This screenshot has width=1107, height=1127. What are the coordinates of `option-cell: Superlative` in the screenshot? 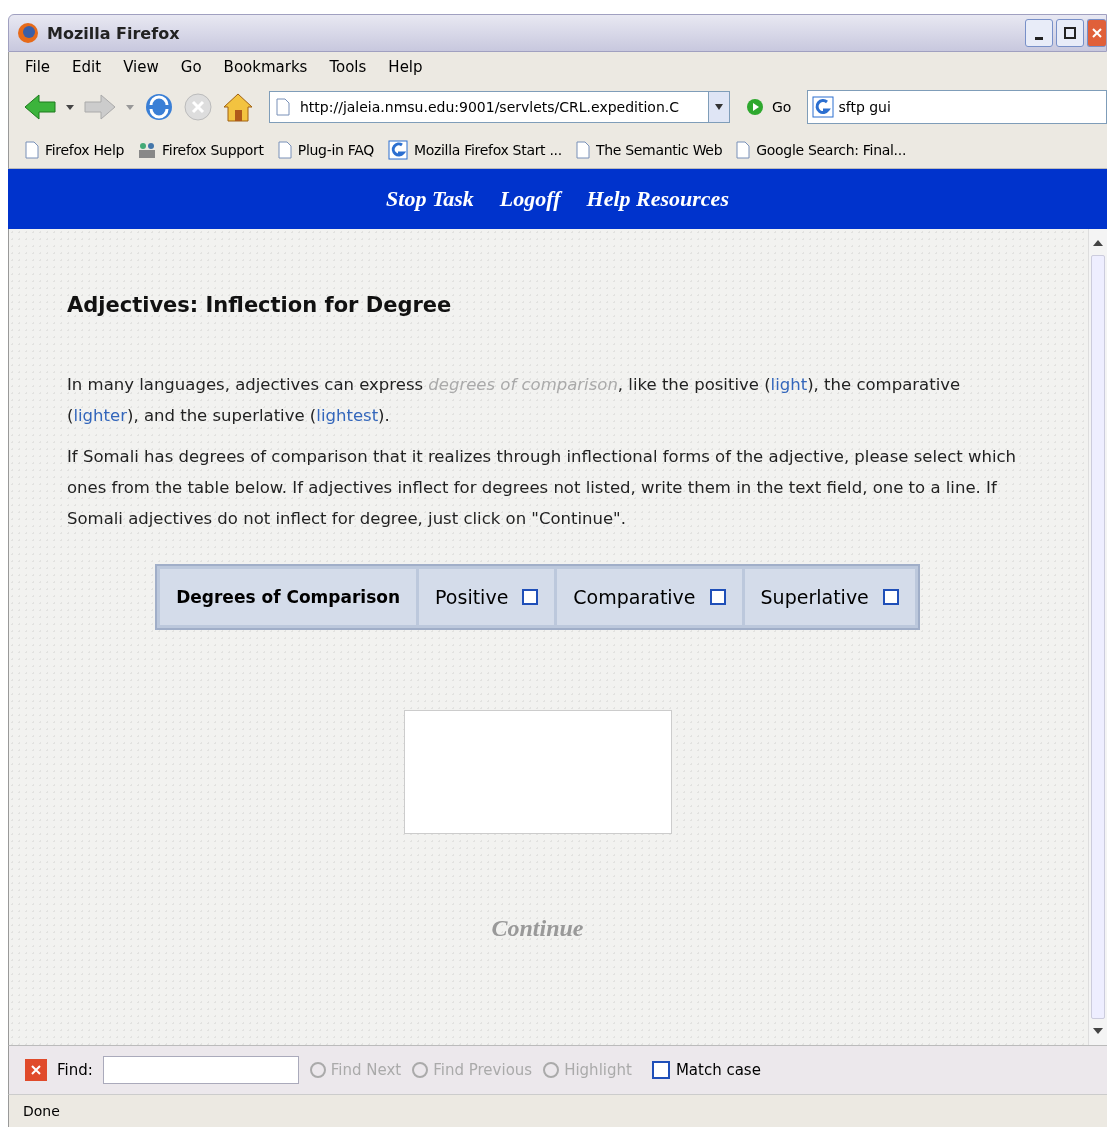 It's located at (829, 597).